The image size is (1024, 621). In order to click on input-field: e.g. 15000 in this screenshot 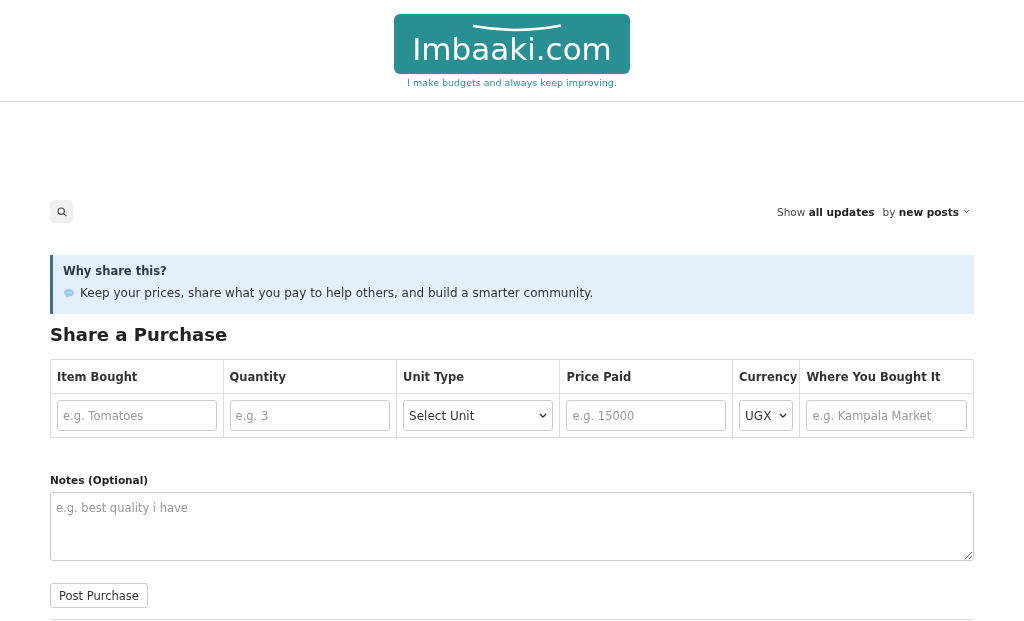, I will do `click(646, 415)`.